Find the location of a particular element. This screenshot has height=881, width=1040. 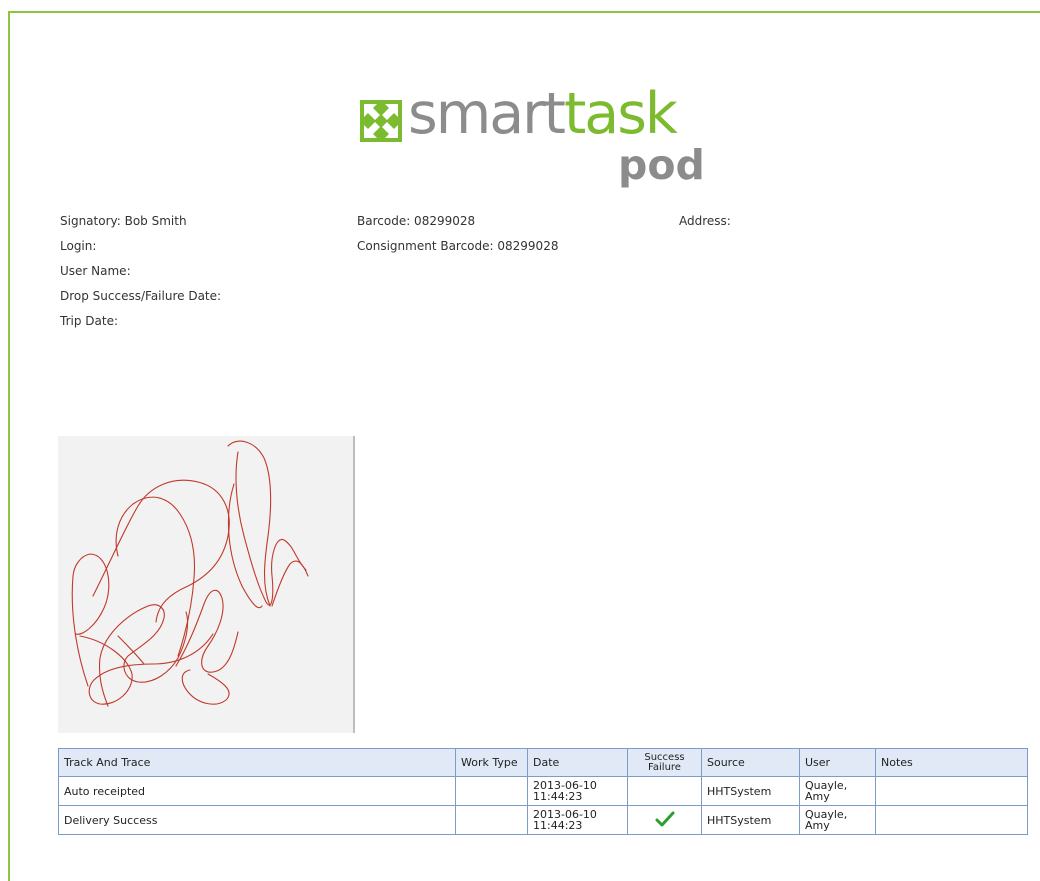

logo-word-task: task is located at coordinates (620, 114).